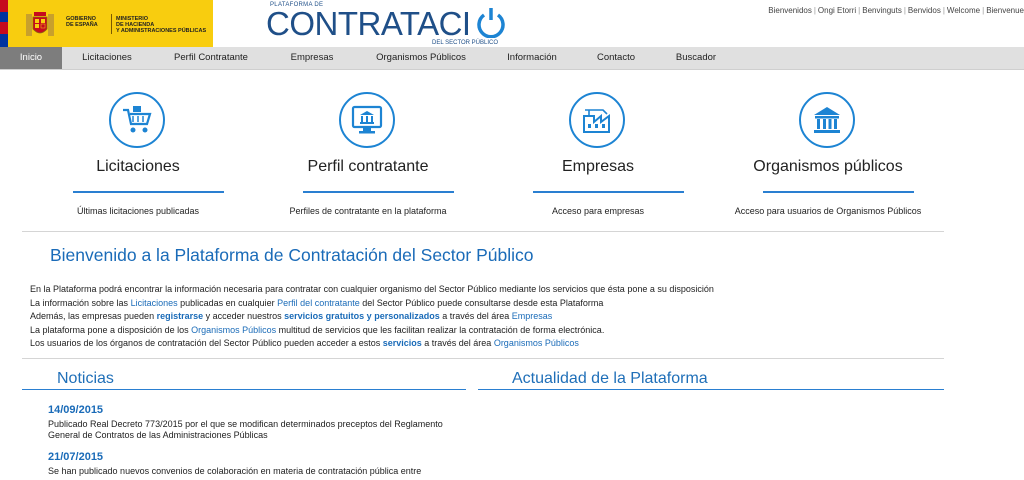 The width and height of the screenshot is (1024, 480). What do you see at coordinates (465, 43) in the screenshot?
I see `logo-subtitle: DEL SECTOR PÚBLICO` at bounding box center [465, 43].